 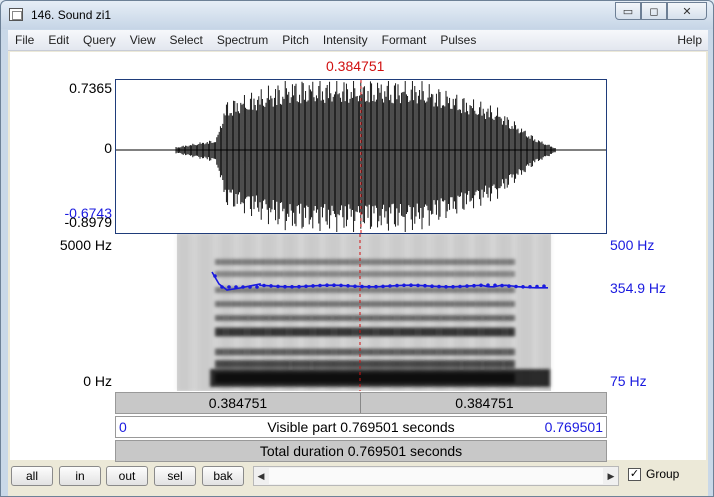 What do you see at coordinates (295, 40) in the screenshot?
I see `menu-pitch: Pitch` at bounding box center [295, 40].